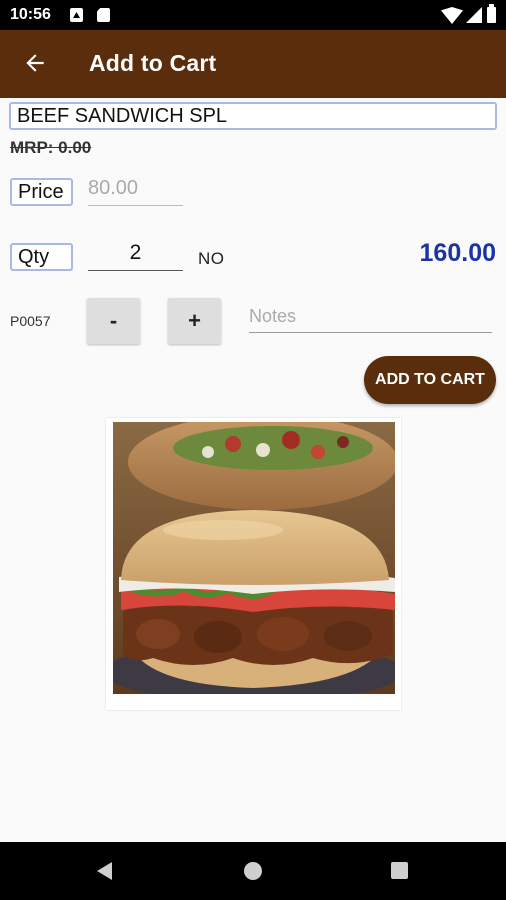 The width and height of the screenshot is (506, 900). What do you see at coordinates (457, 253) in the screenshot?
I see `total-amount: 160.00` at bounding box center [457, 253].